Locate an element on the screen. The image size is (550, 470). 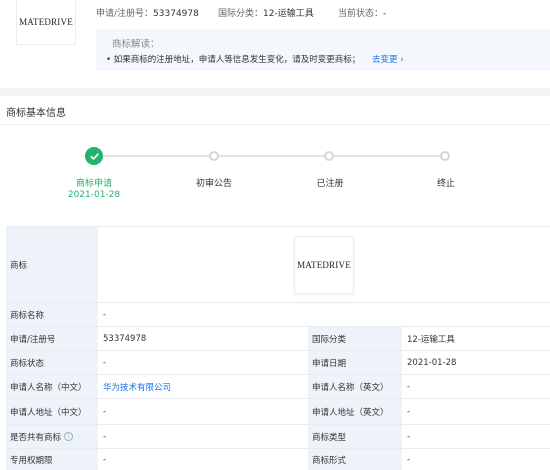
info-icon: i is located at coordinates (69, 436).